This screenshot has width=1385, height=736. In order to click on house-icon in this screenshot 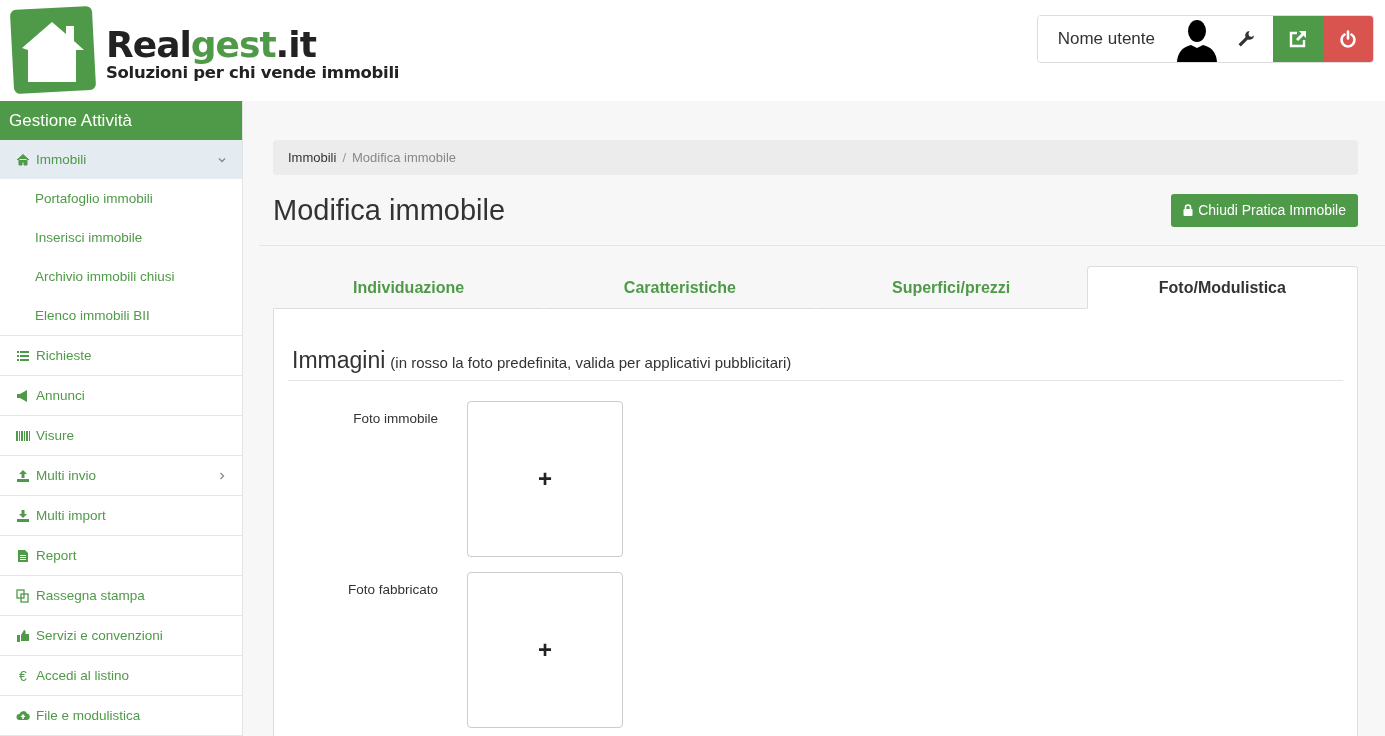, I will do `click(23, 159)`.